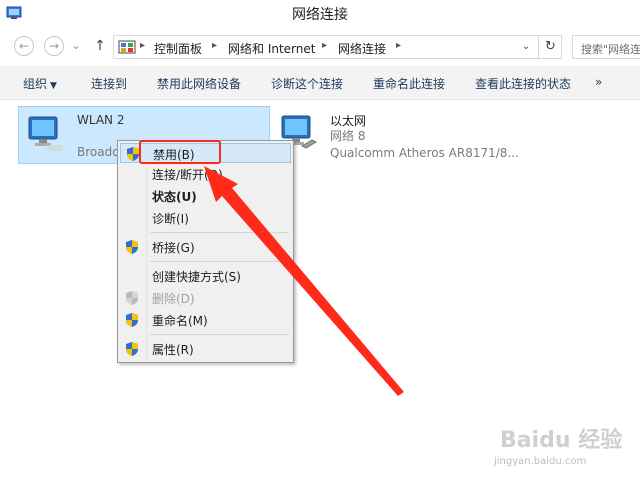 Image resolution: width=640 pixels, height=480 pixels. Describe the element at coordinates (100, 46) in the screenshot. I see `up-button: ↑` at that location.